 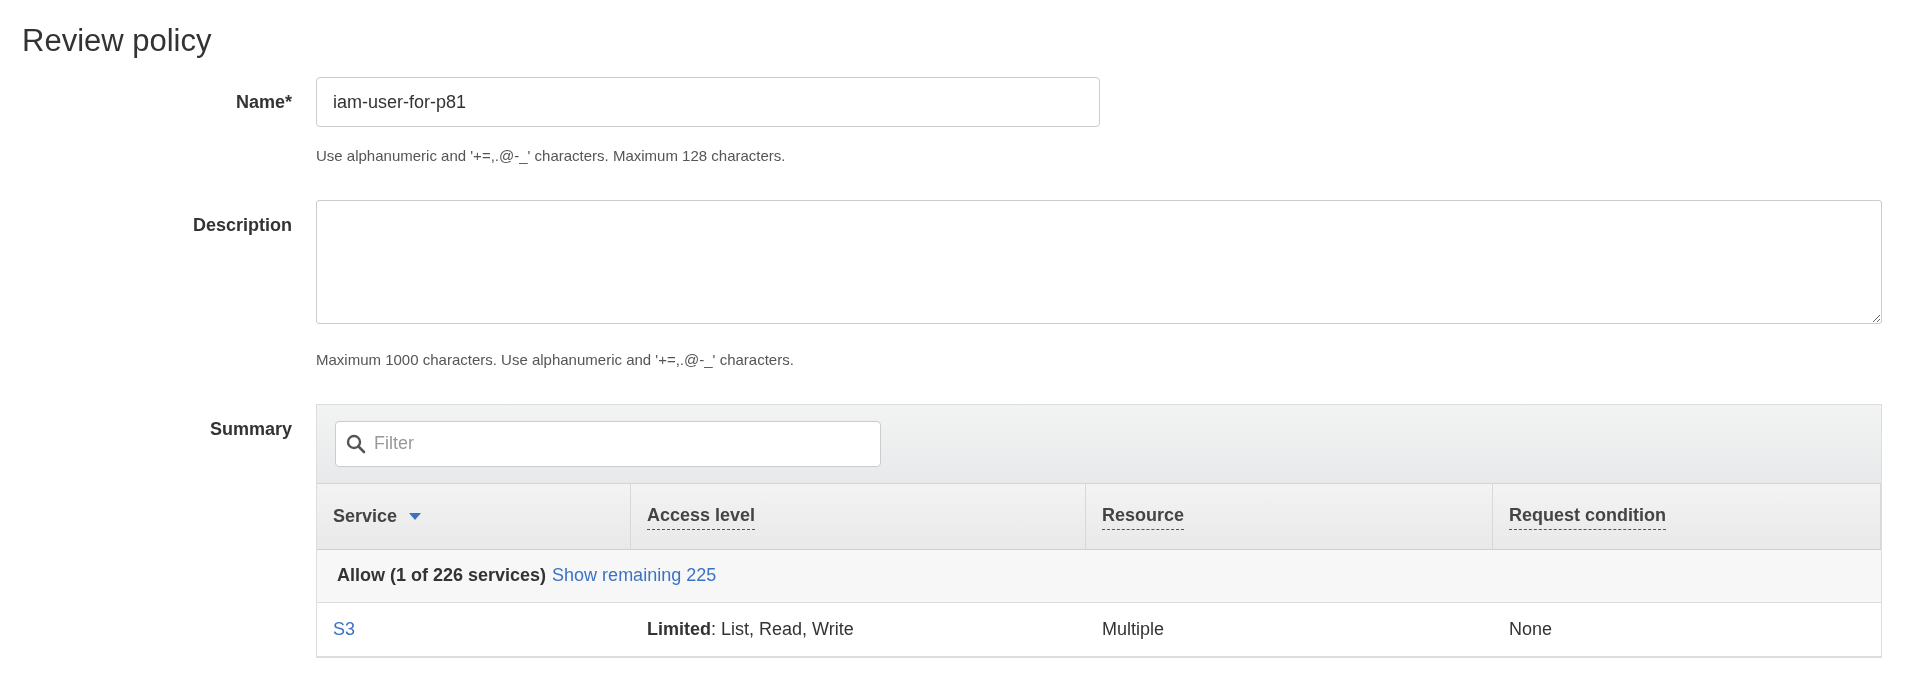 I want to click on column-header: Resource, so click(x=1143, y=516).